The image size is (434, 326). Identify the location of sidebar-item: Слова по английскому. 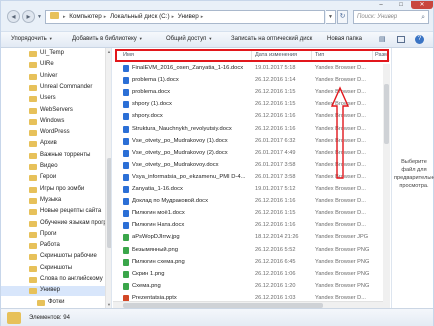
(53, 280).